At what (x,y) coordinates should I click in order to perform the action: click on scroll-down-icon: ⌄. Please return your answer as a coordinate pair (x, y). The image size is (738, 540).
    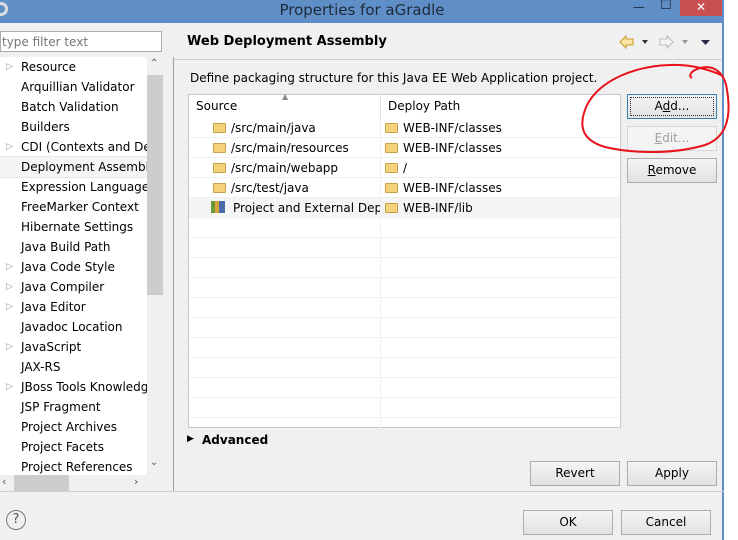
    Looking at the image, I should click on (154, 462).